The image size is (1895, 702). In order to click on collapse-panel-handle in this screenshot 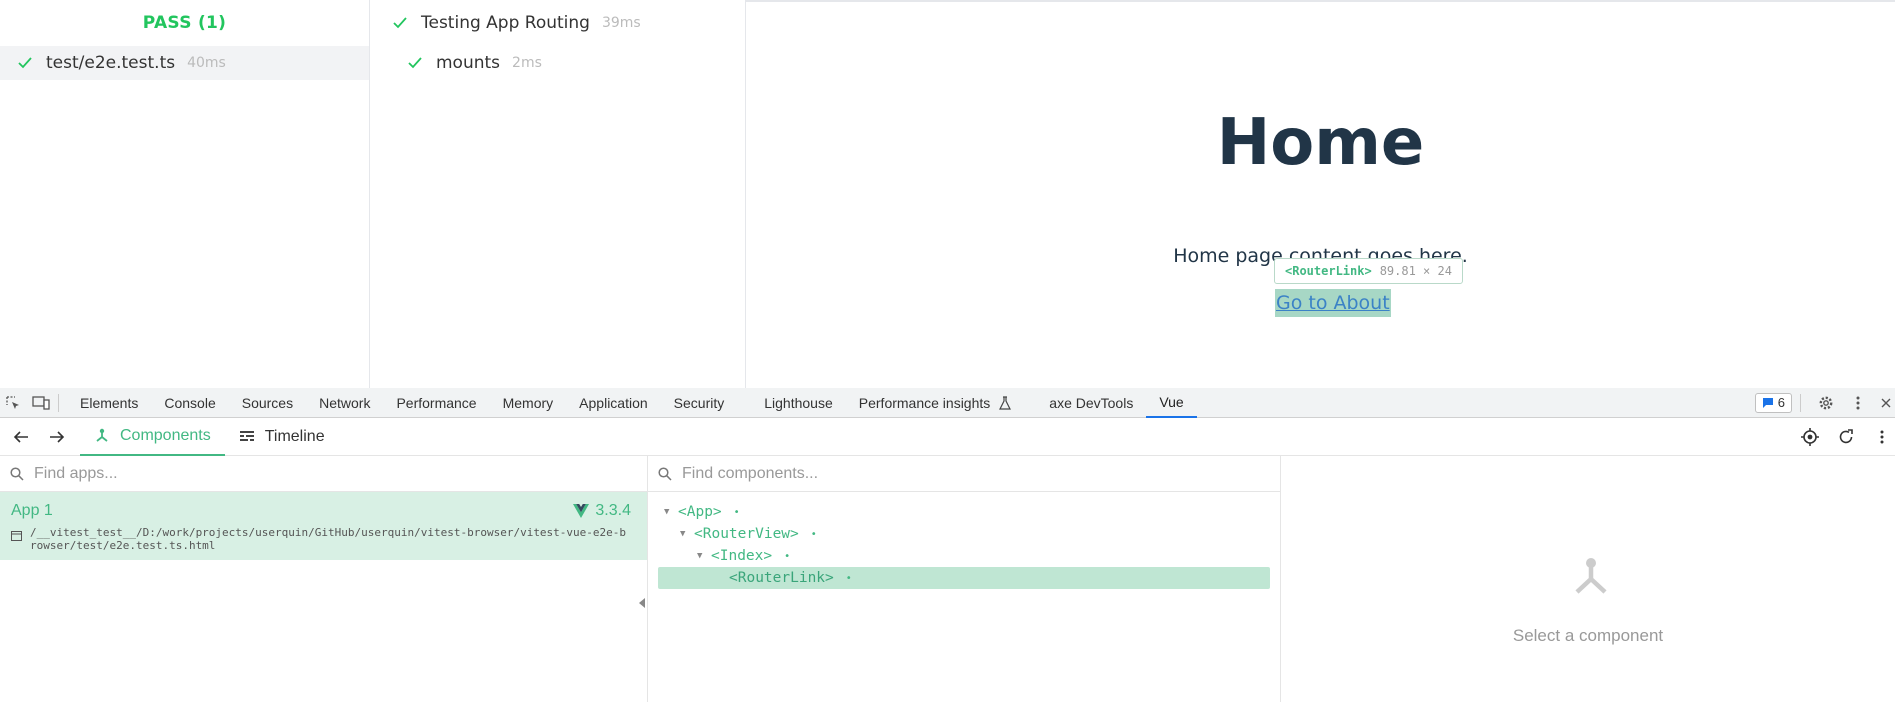, I will do `click(642, 603)`.